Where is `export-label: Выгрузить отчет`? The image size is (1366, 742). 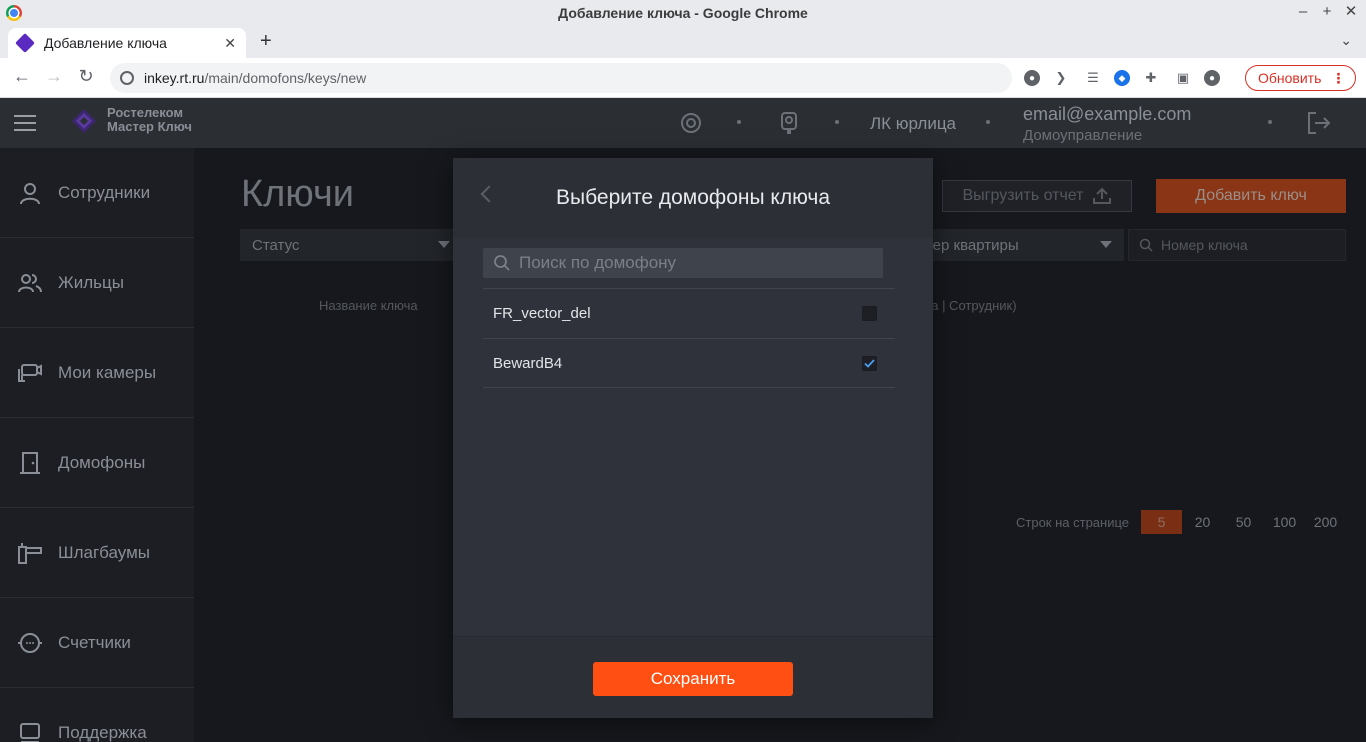
export-label: Выгрузить отчет is located at coordinates (1023, 195).